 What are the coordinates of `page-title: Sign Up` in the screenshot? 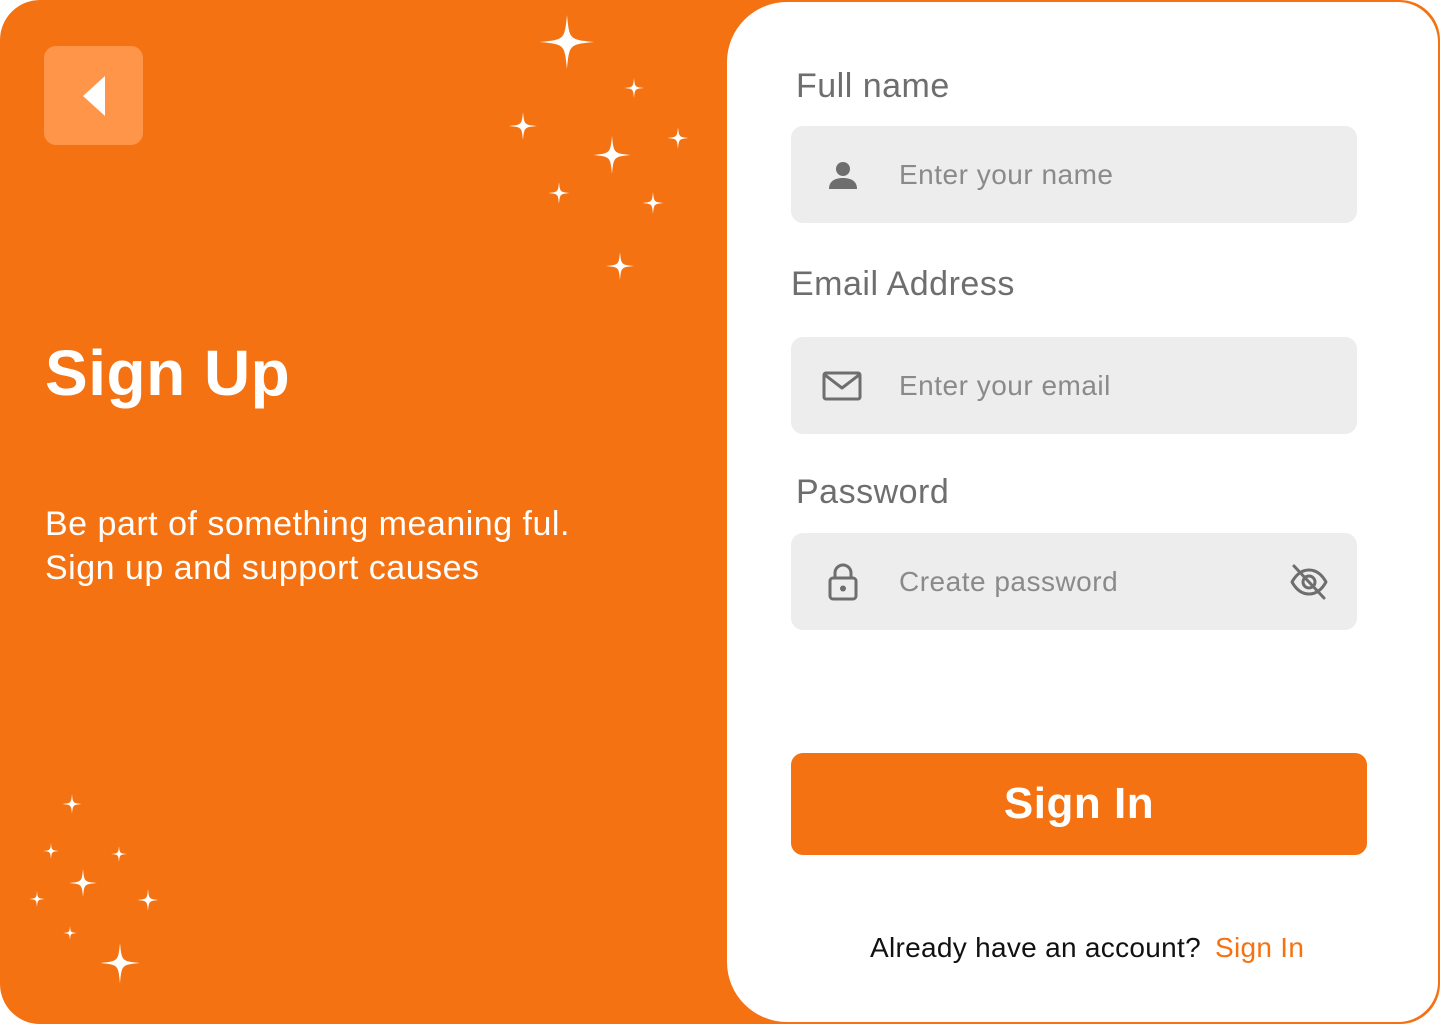 It's located at (168, 373).